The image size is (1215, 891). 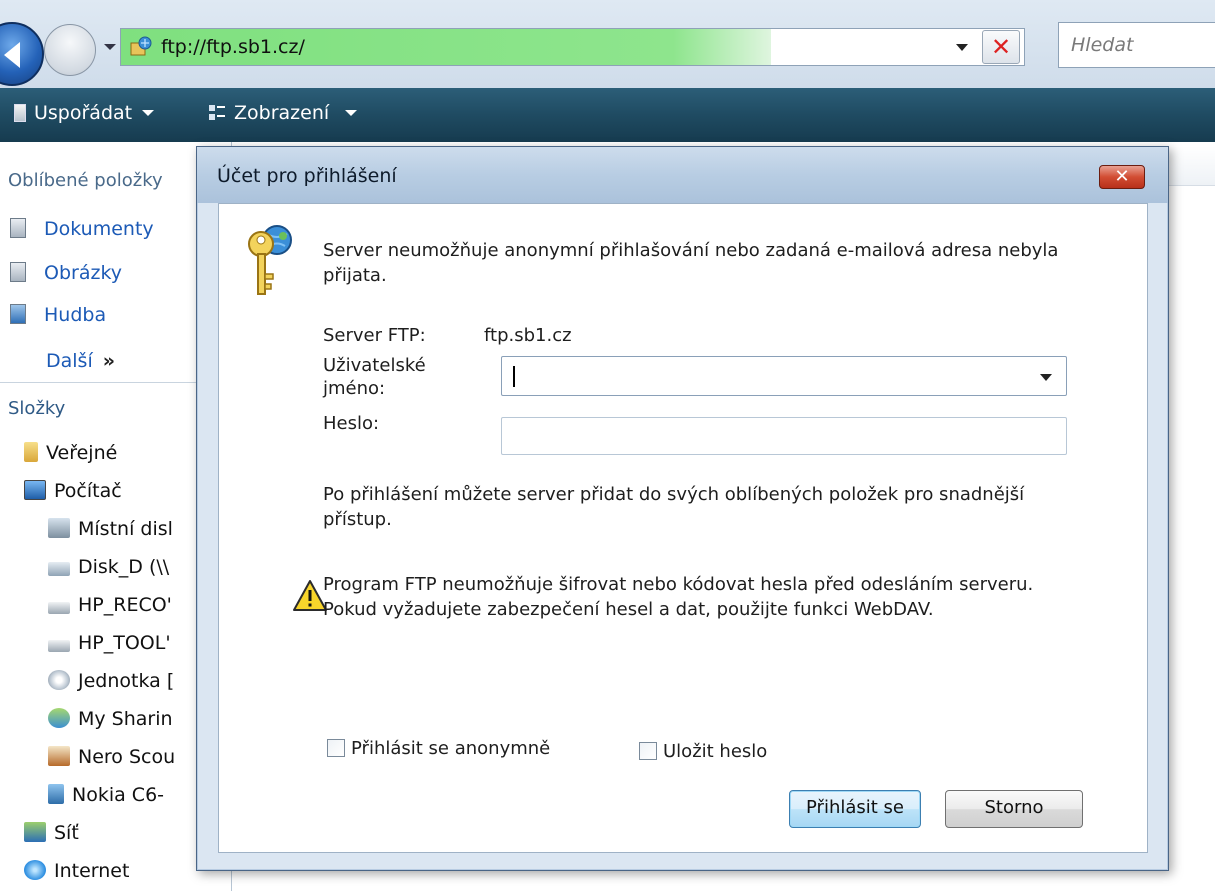 What do you see at coordinates (528, 335) in the screenshot?
I see `server-value: ftp.sb1.cz` at bounding box center [528, 335].